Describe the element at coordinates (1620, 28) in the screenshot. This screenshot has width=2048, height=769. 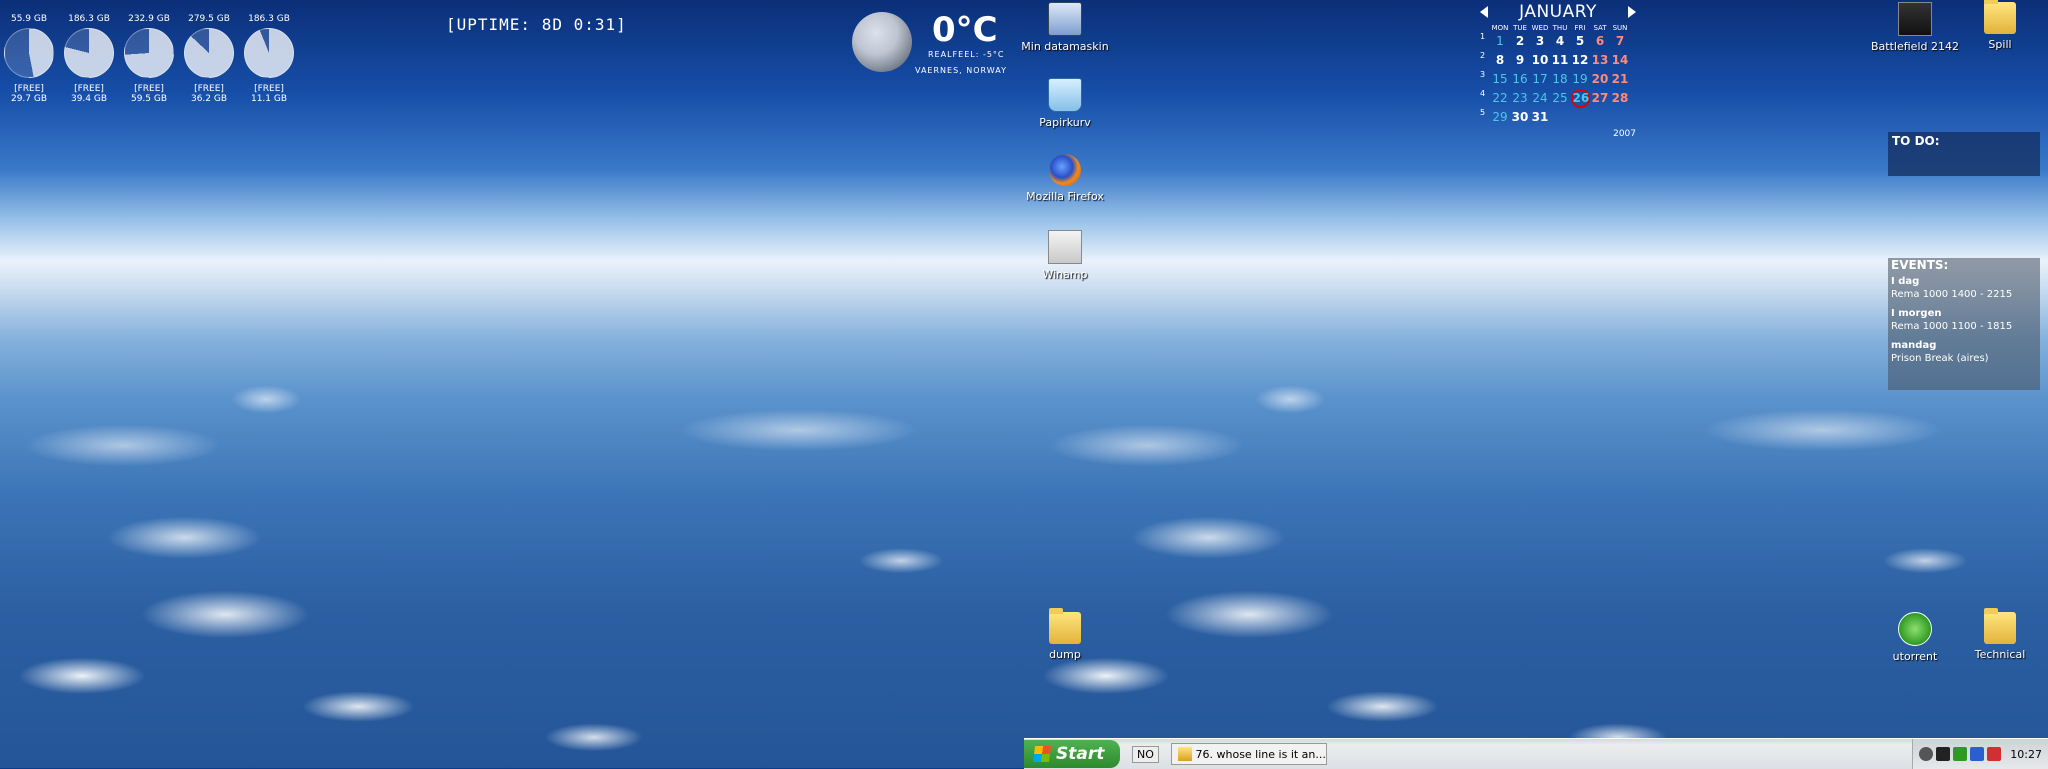
I see `weekday-label: SUN` at that location.